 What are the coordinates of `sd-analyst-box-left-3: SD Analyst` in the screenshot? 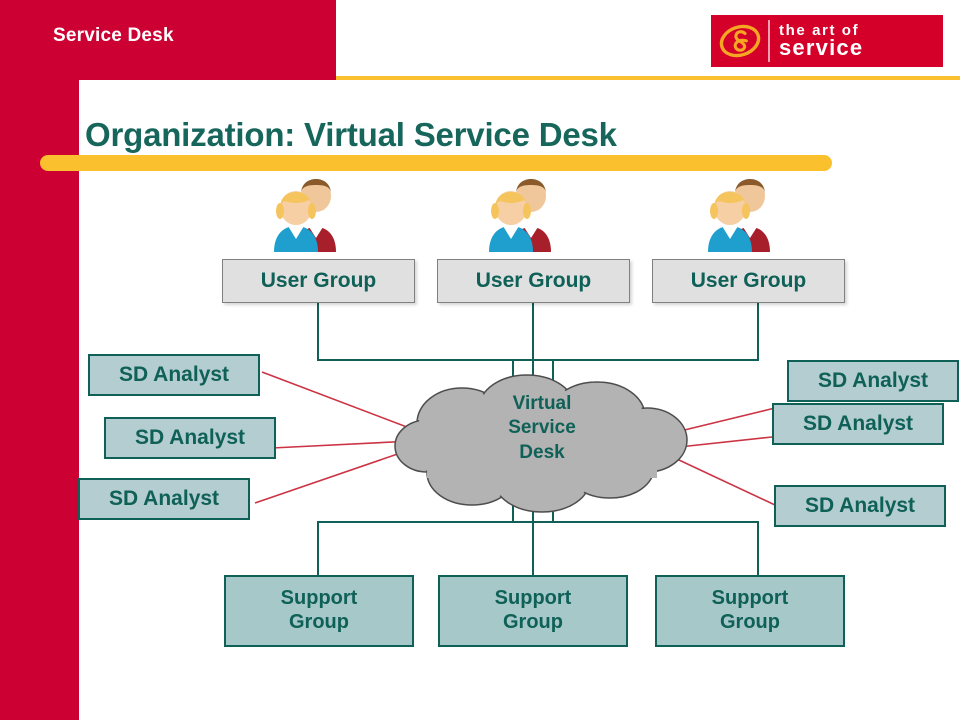 It's located at (164, 499).